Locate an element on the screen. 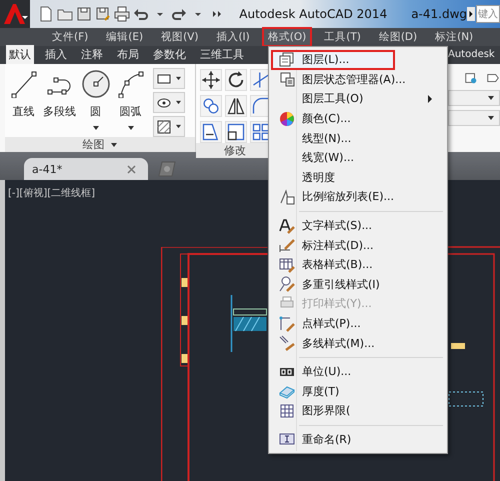  print-icon is located at coordinates (122, 14).